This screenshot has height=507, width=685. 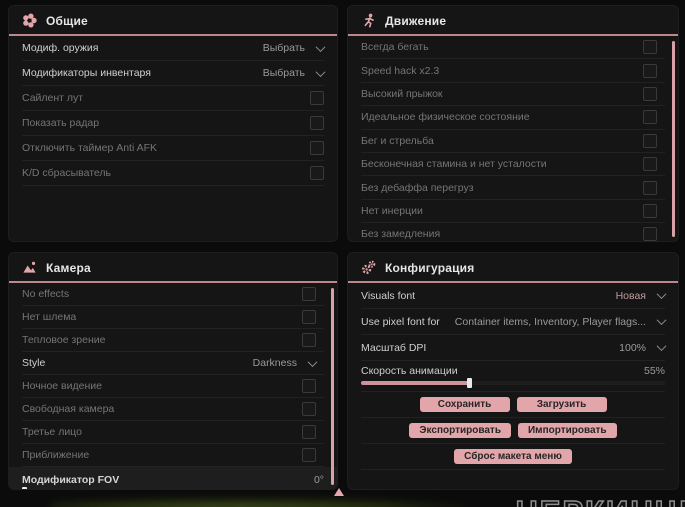 What do you see at coordinates (174, 48) in the screenshot?
I see `setting-row-weapon-mod: Модиф. оружия Выбрать` at bounding box center [174, 48].